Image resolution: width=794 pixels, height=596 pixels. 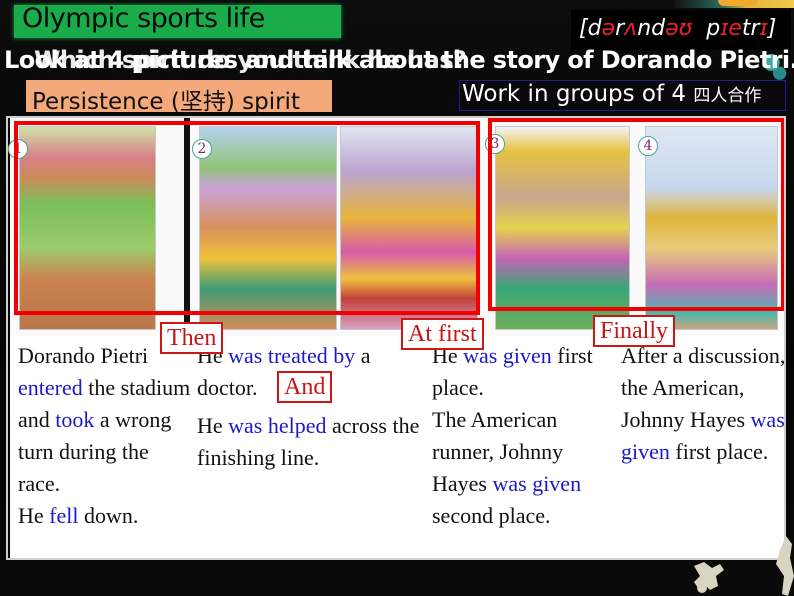 What do you see at coordinates (735, 28) in the screenshot?
I see `phonetic-segment: e` at bounding box center [735, 28].